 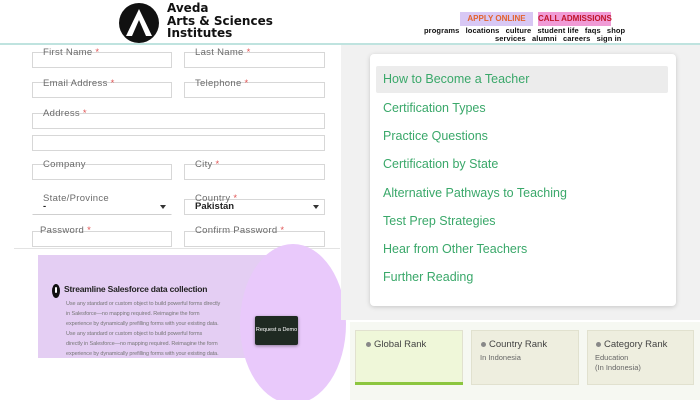 I want to click on country-rank-subtitle: In Indonesia, so click(x=500, y=357).